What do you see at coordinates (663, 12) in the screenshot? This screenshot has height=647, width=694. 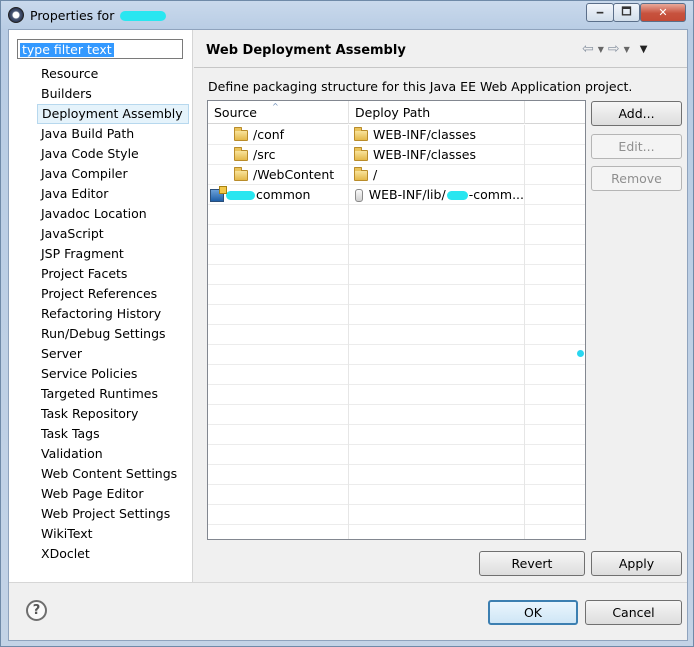 I see `close-button: ✕` at bounding box center [663, 12].